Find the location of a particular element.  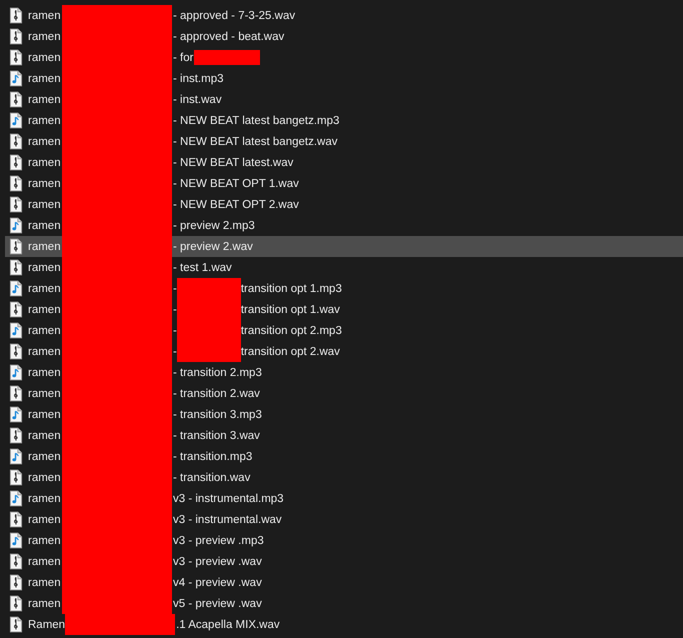

file-row: ramen v3 - instrumental.wav is located at coordinates (344, 519).